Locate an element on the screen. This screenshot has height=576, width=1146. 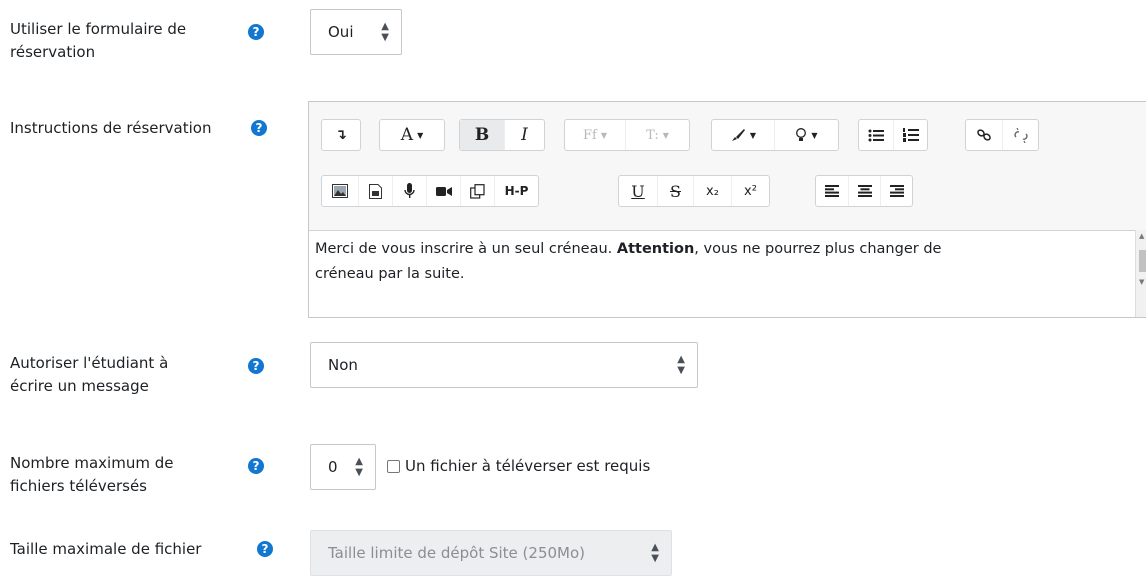
toolbar-group-align is located at coordinates (864, 191).